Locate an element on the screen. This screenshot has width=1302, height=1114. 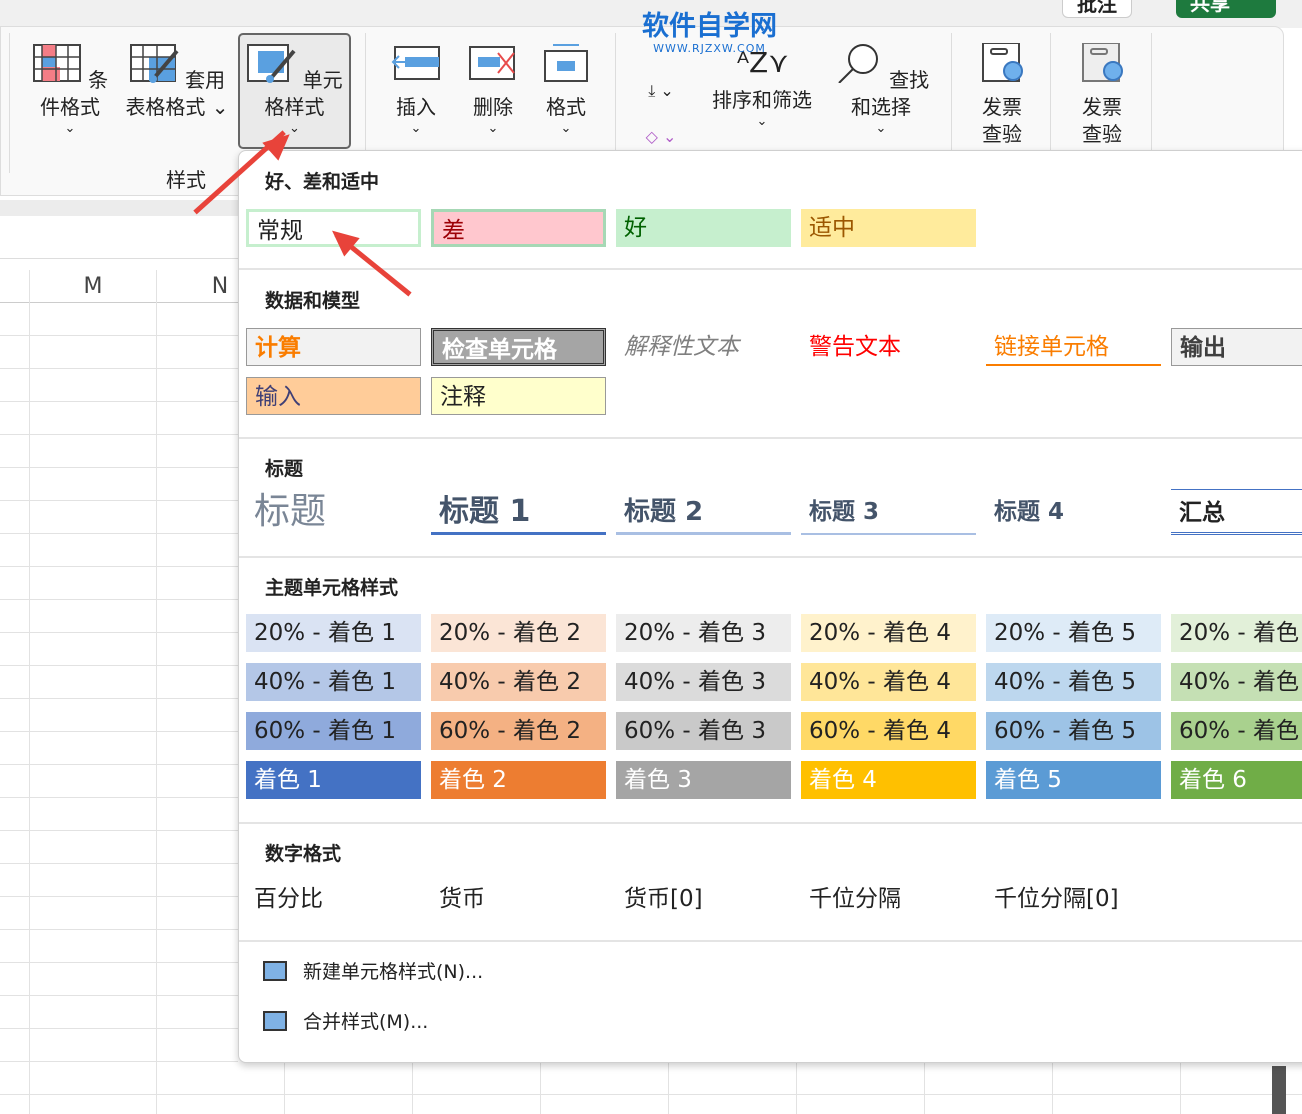
share-button: 共享 is located at coordinates (1226, 9).